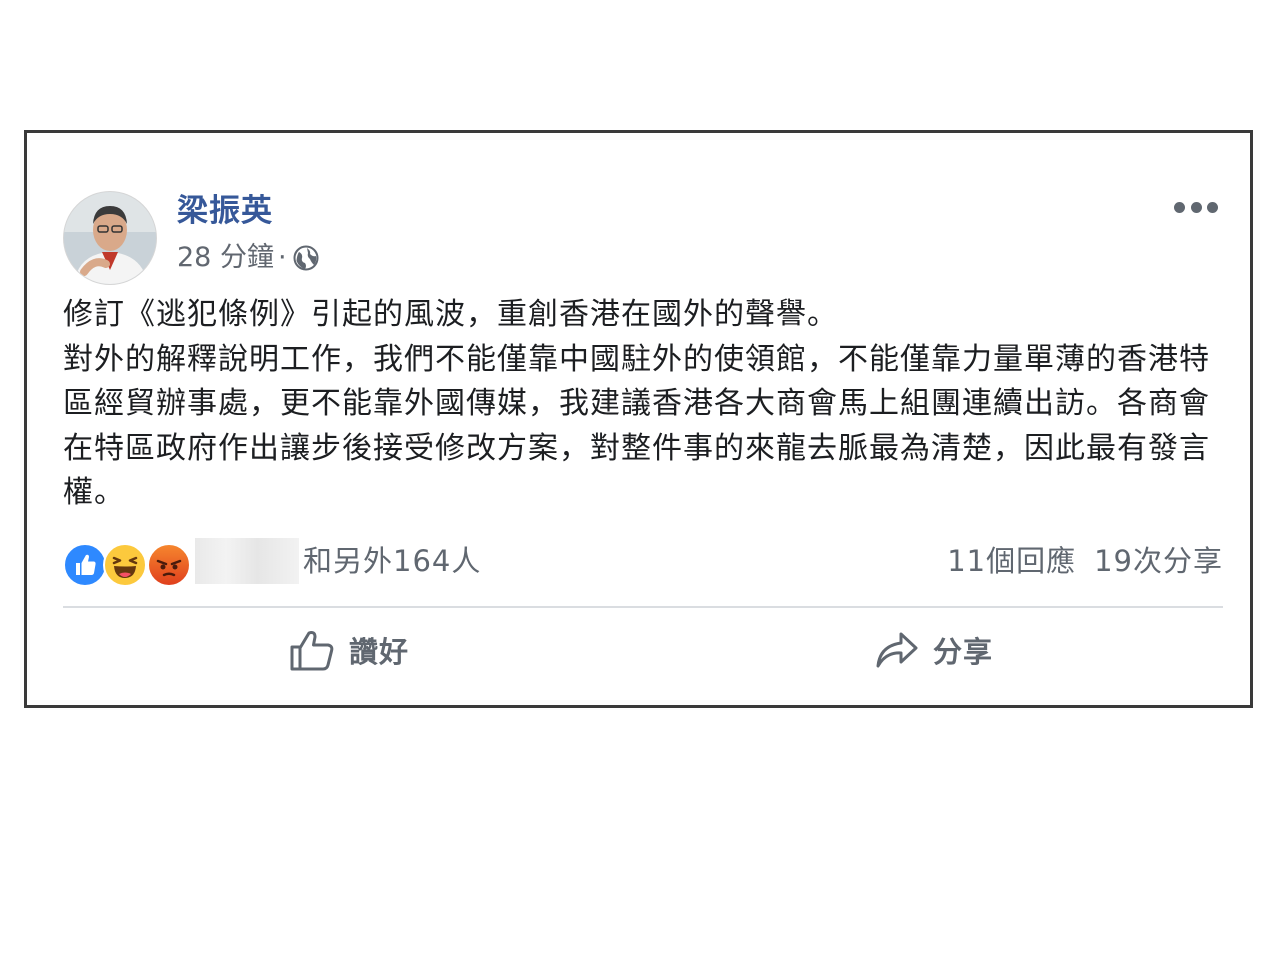 This screenshot has height=960, width=1280. What do you see at coordinates (643, 563) in the screenshot?
I see `reactions-bar: 和另外164人 11個回應 19次分享` at bounding box center [643, 563].